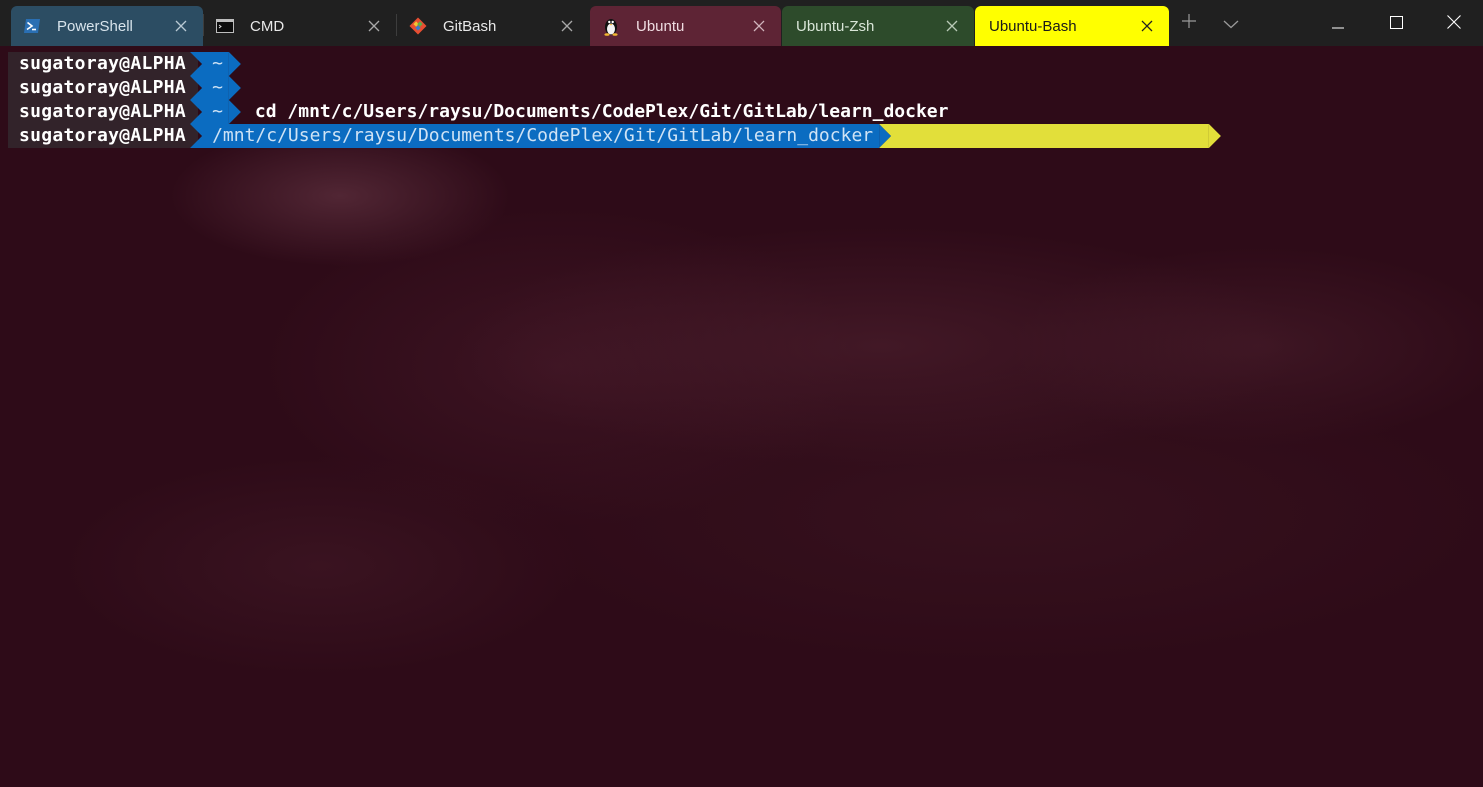 The width and height of the screenshot is (1483, 787). I want to click on tab-label: CMD, so click(267, 26).